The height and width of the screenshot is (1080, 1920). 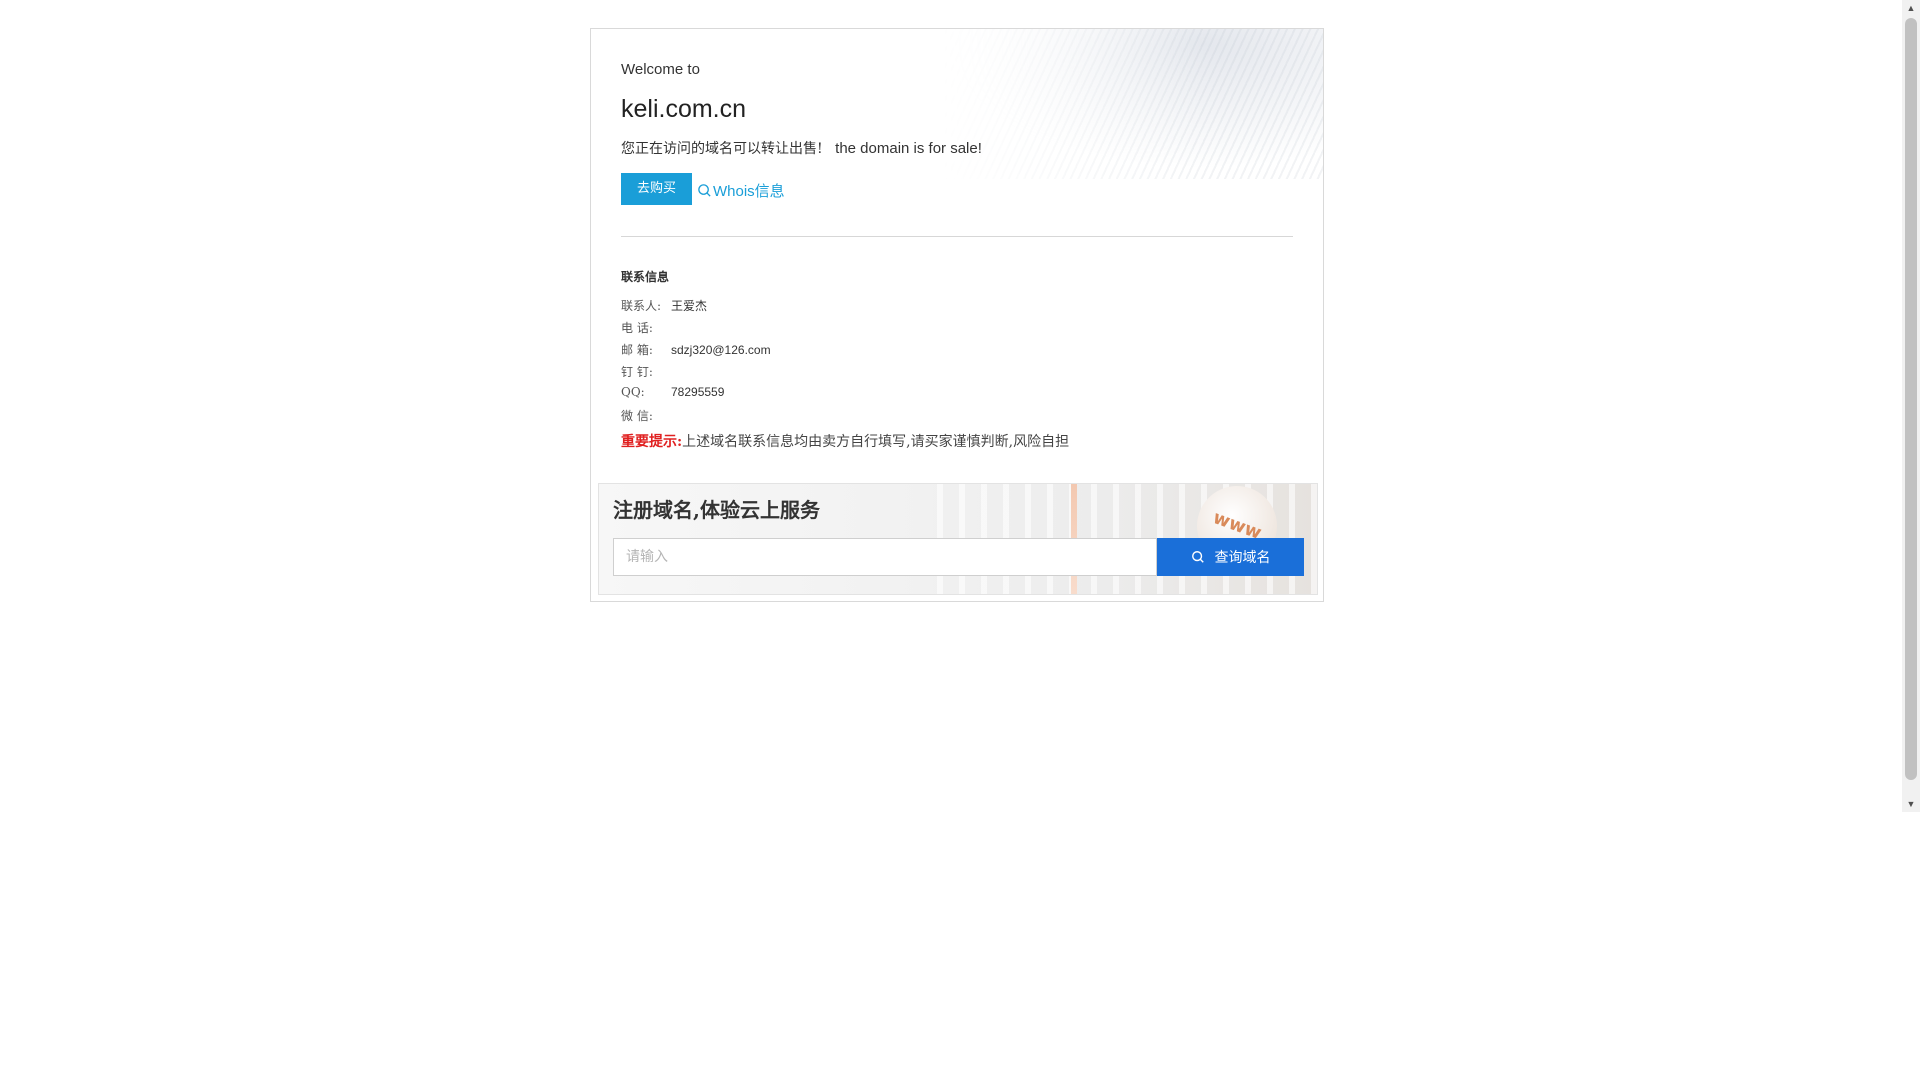 I want to click on important-notice: 重要提示:上述域名联系信息均由卖方自行填写,请买家谨慎判断,风险自担, so click(x=845, y=441).